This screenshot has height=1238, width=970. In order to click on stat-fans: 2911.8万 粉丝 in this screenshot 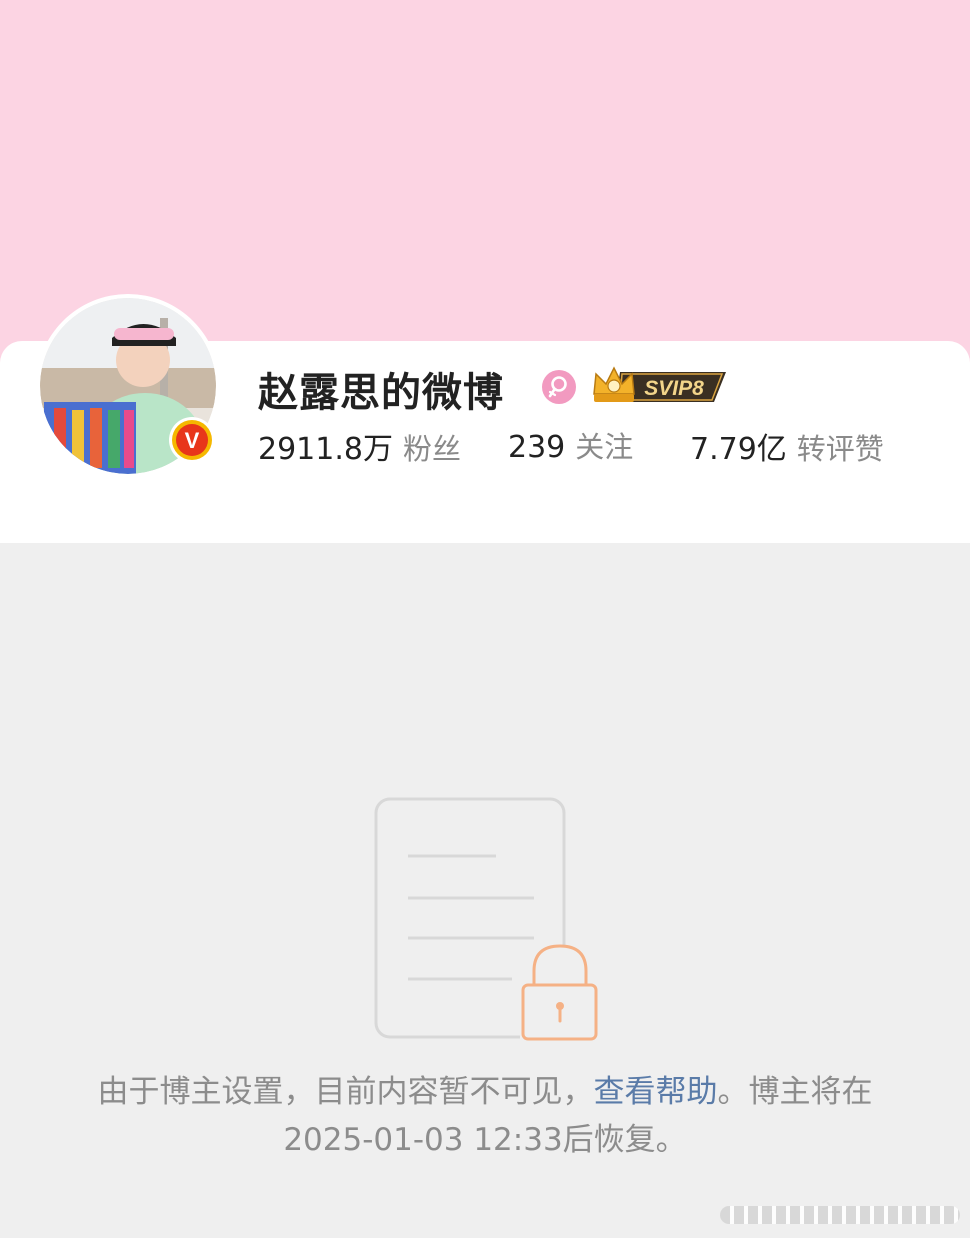, I will do `click(359, 446)`.